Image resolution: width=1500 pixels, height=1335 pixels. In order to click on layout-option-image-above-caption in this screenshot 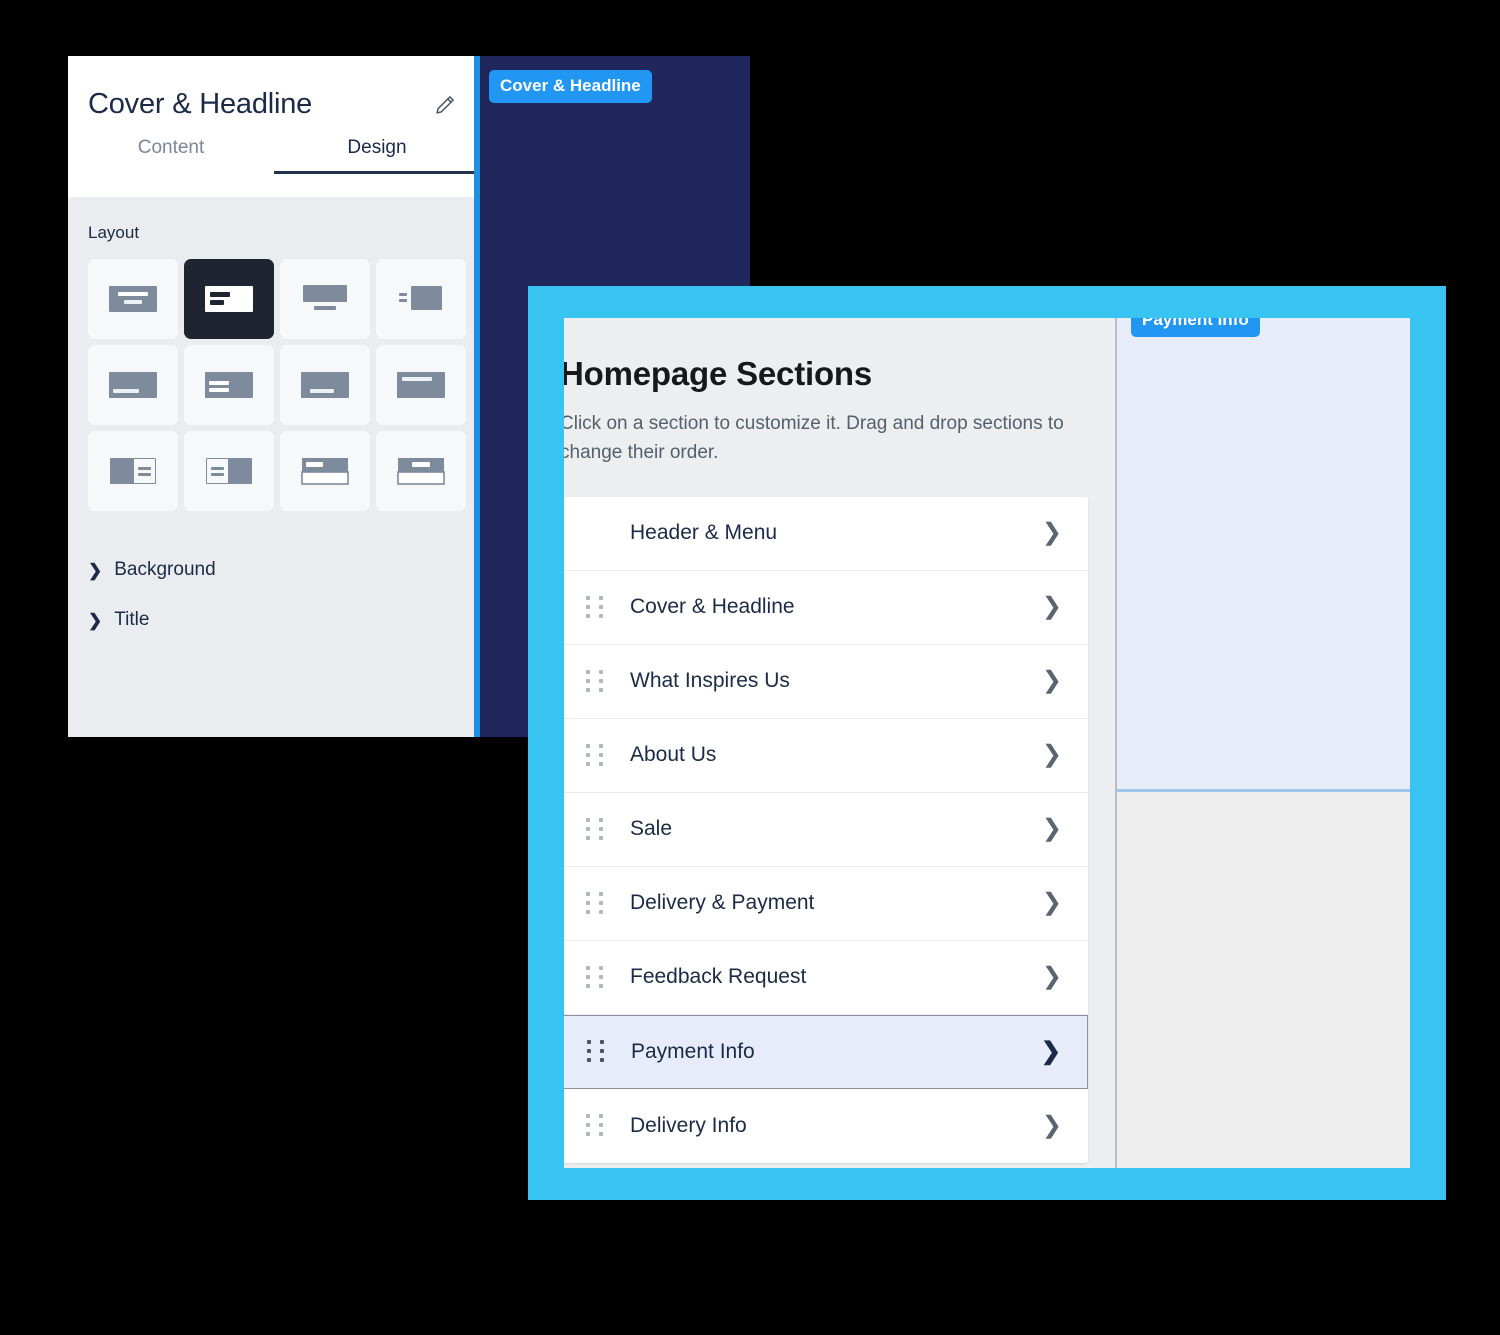, I will do `click(325, 299)`.